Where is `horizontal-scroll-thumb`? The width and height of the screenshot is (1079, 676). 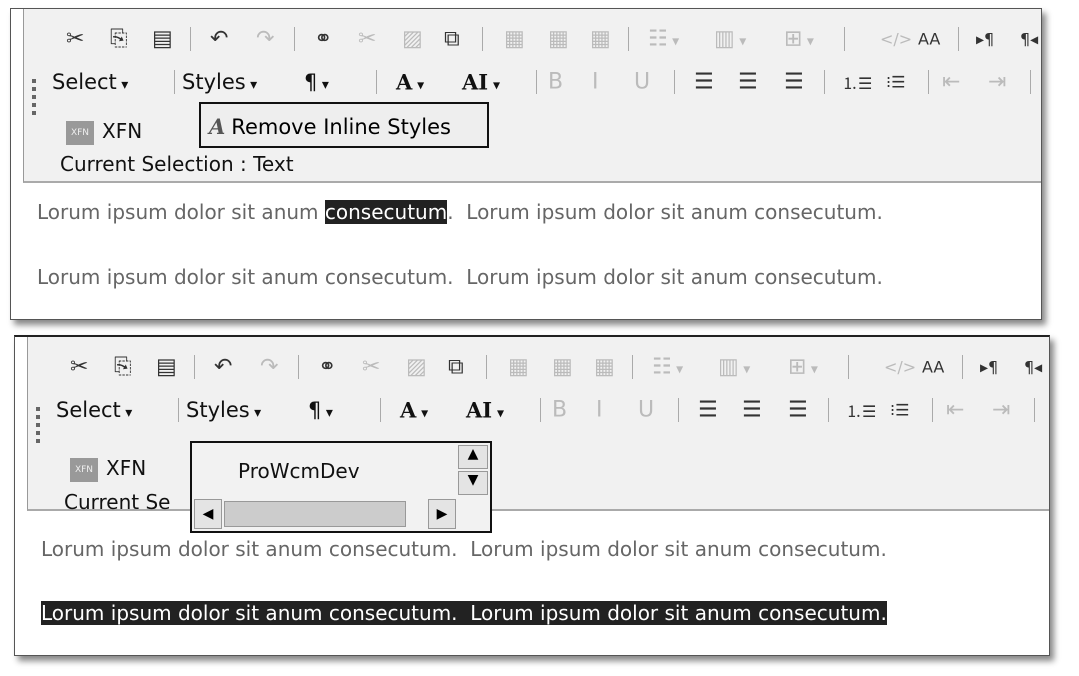 horizontal-scroll-thumb is located at coordinates (315, 514).